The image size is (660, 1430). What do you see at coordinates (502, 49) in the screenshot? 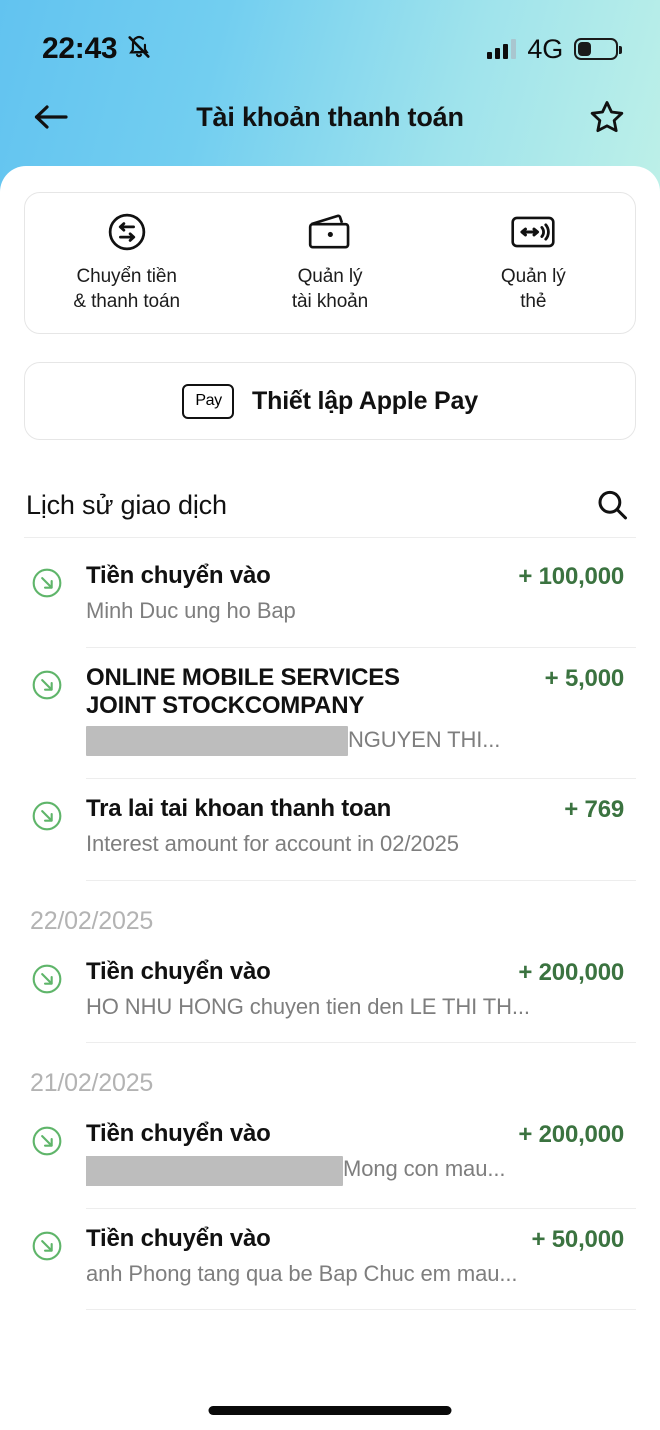
I see `cellular-signal-icon` at bounding box center [502, 49].